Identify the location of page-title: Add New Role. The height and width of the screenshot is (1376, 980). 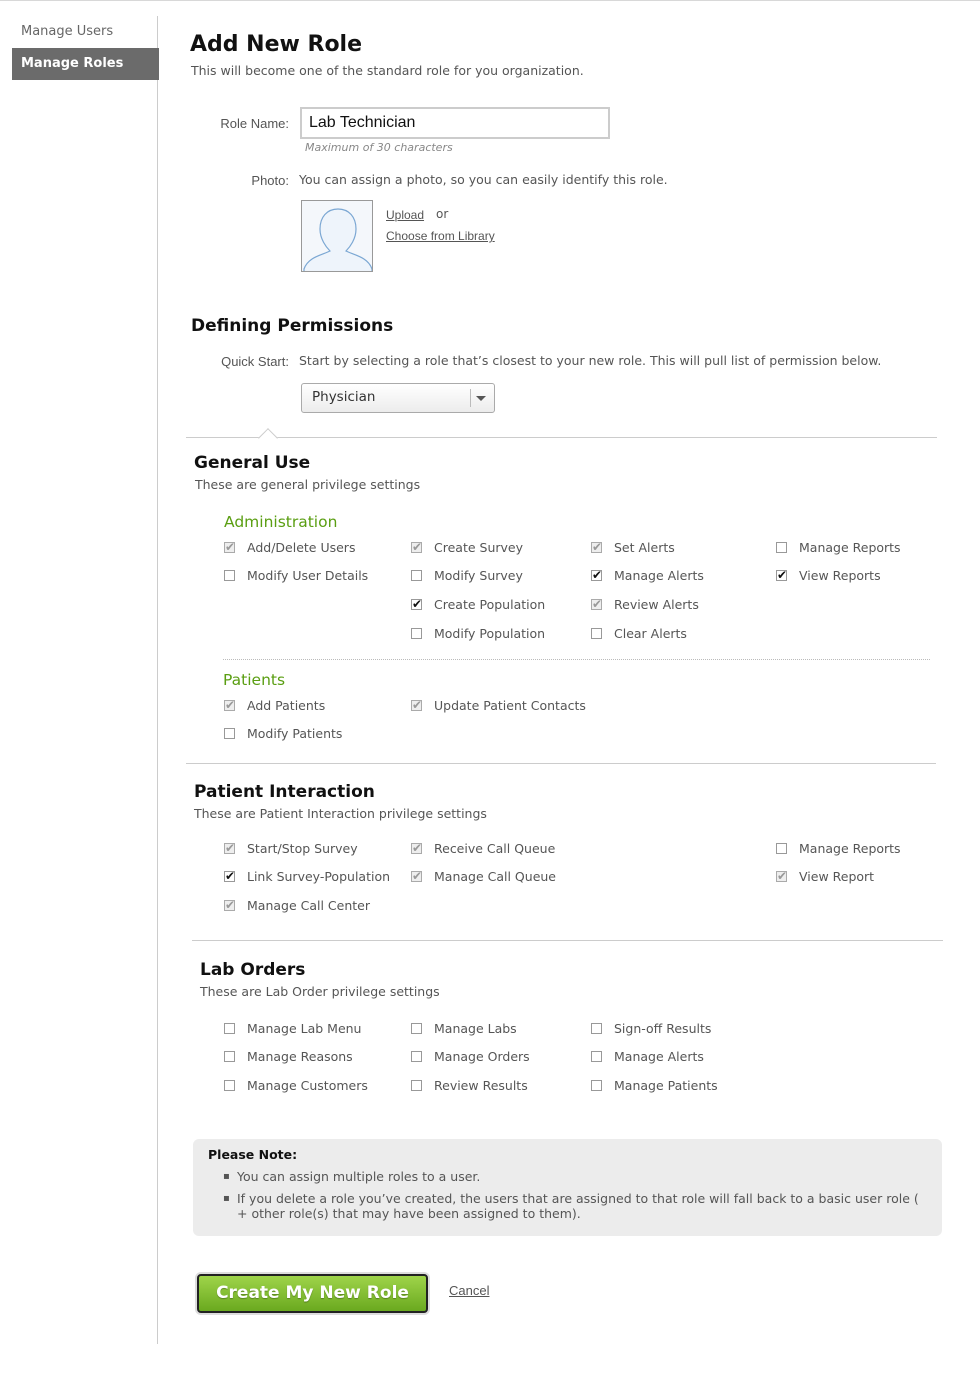
(276, 44).